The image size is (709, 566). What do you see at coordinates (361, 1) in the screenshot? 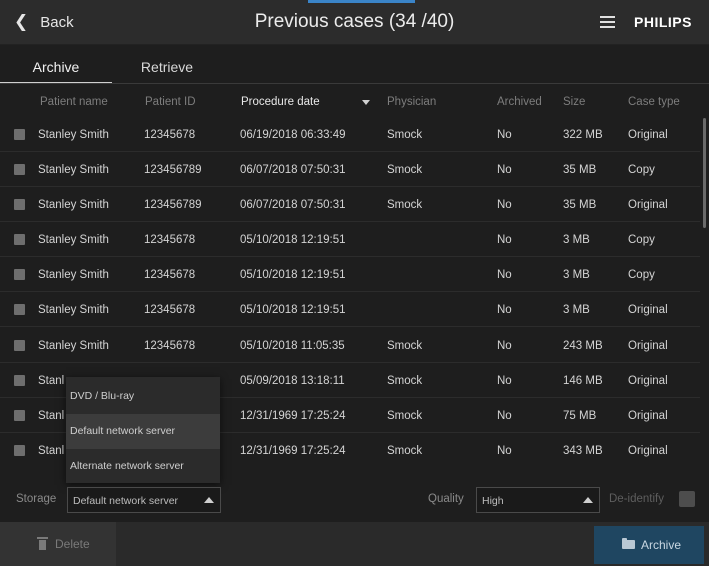
I see `title-accent-bar` at bounding box center [361, 1].